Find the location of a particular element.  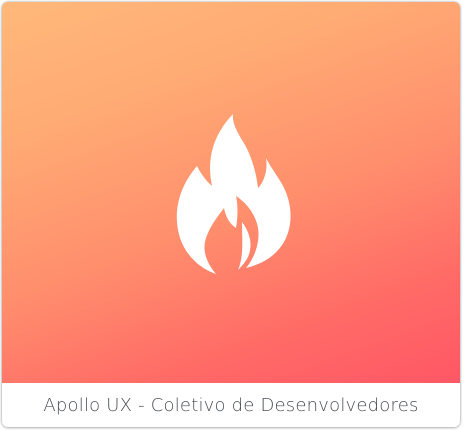

card-caption: Apollo UX - Coletivo de Desenvolvedores is located at coordinates (230, 405).